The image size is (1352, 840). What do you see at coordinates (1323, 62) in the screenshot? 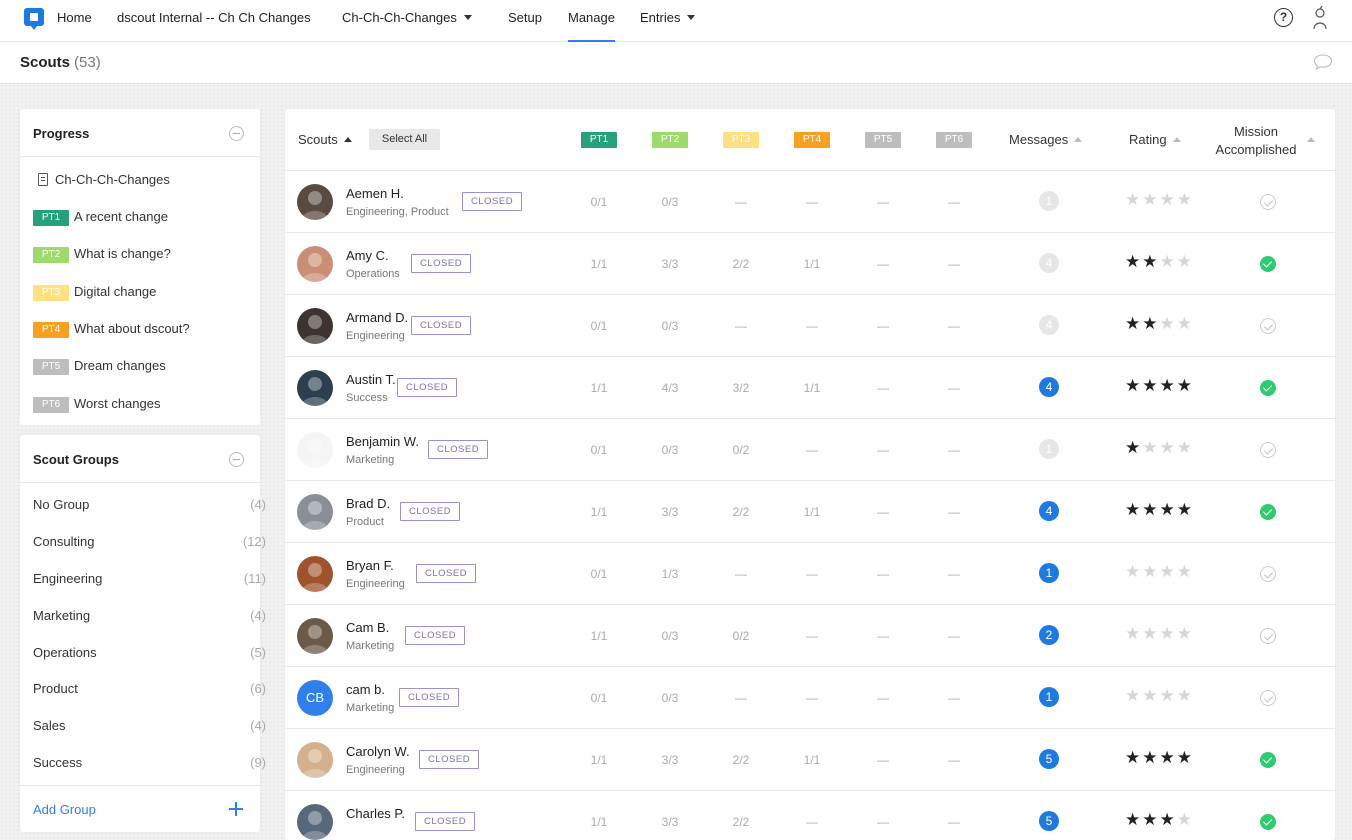
I see `chat-bubble-icon` at bounding box center [1323, 62].